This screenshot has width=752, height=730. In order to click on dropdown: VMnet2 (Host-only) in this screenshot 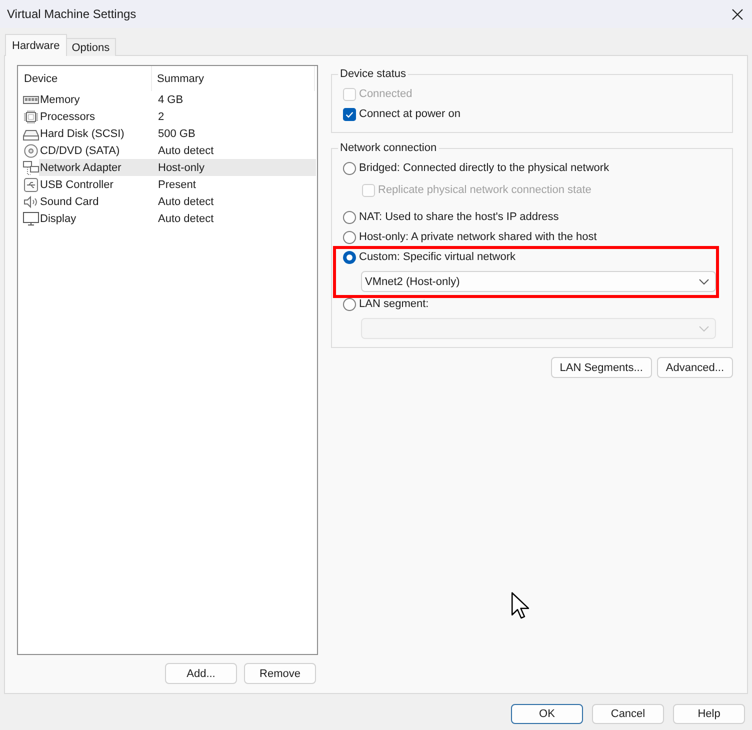, I will do `click(538, 281)`.